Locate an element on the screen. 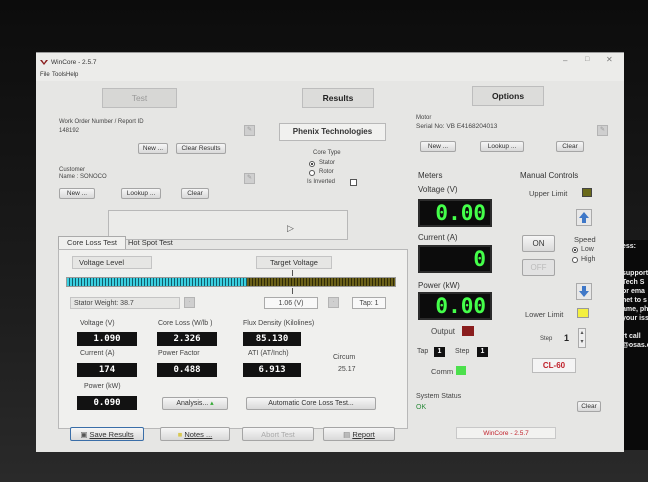 The image size is (648, 482). save-results-label: Save Results is located at coordinates (111, 434).